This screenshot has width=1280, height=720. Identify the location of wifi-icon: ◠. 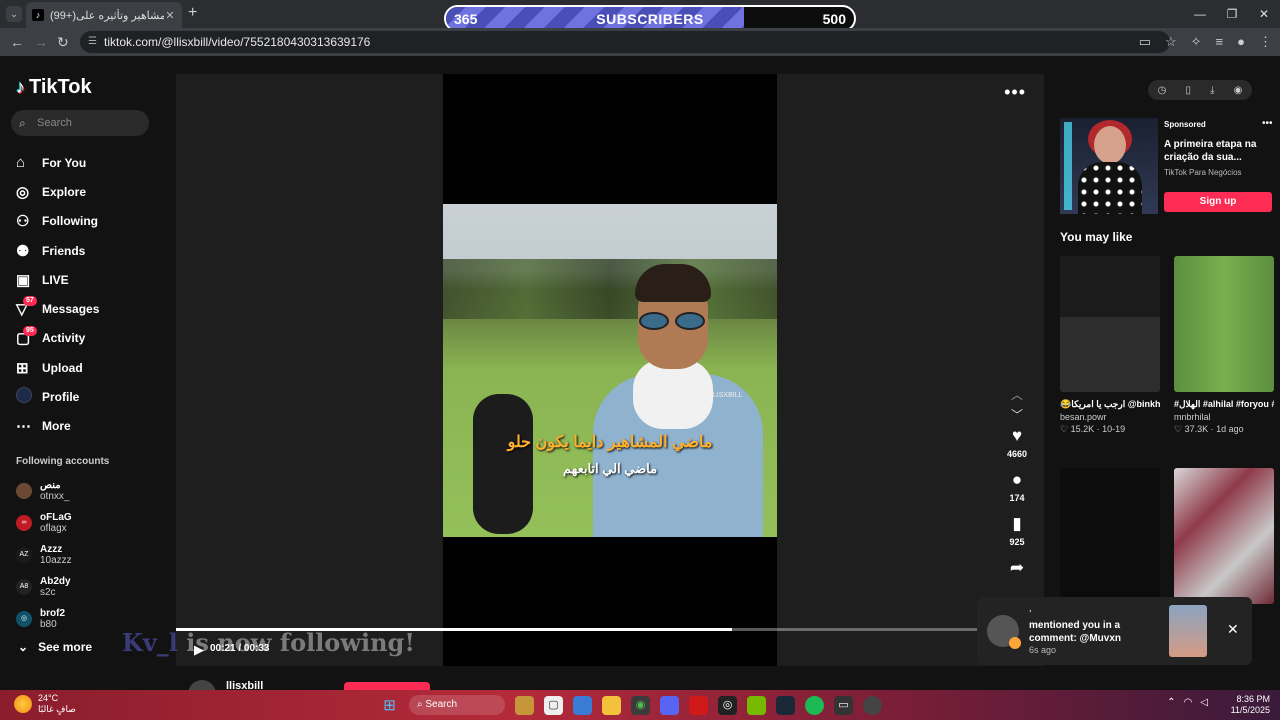
(1188, 702).